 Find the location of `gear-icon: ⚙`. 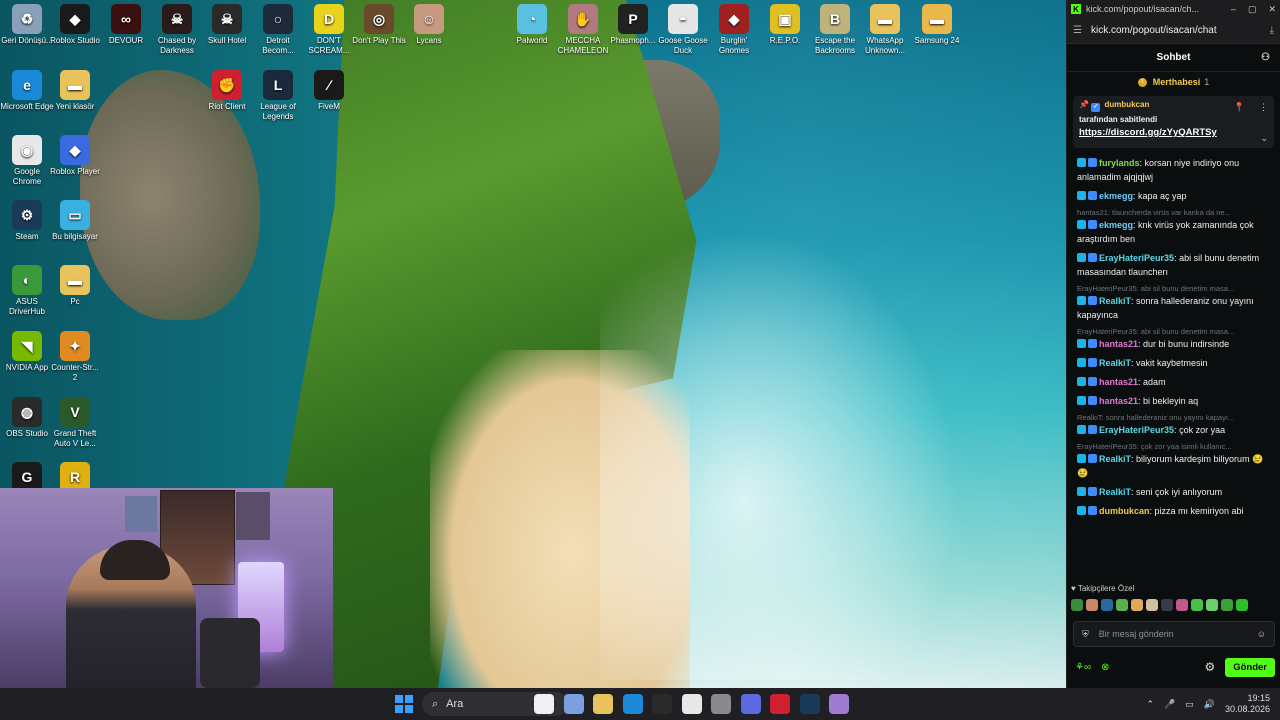

gear-icon: ⚙ is located at coordinates (1209, 667).